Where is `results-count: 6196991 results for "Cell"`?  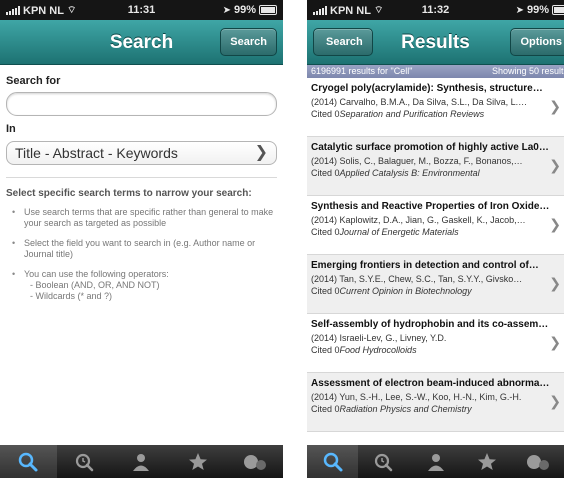 results-count: 6196991 results for "Cell" is located at coordinates (362, 71).